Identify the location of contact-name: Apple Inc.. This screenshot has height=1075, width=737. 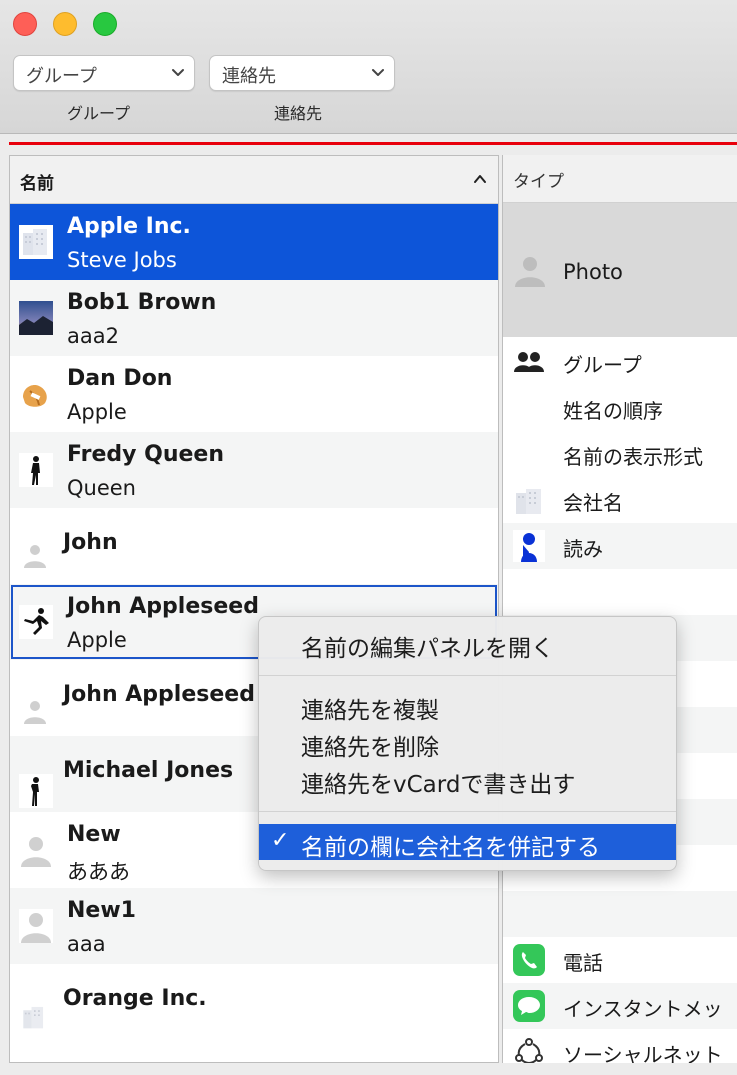
(129, 226).